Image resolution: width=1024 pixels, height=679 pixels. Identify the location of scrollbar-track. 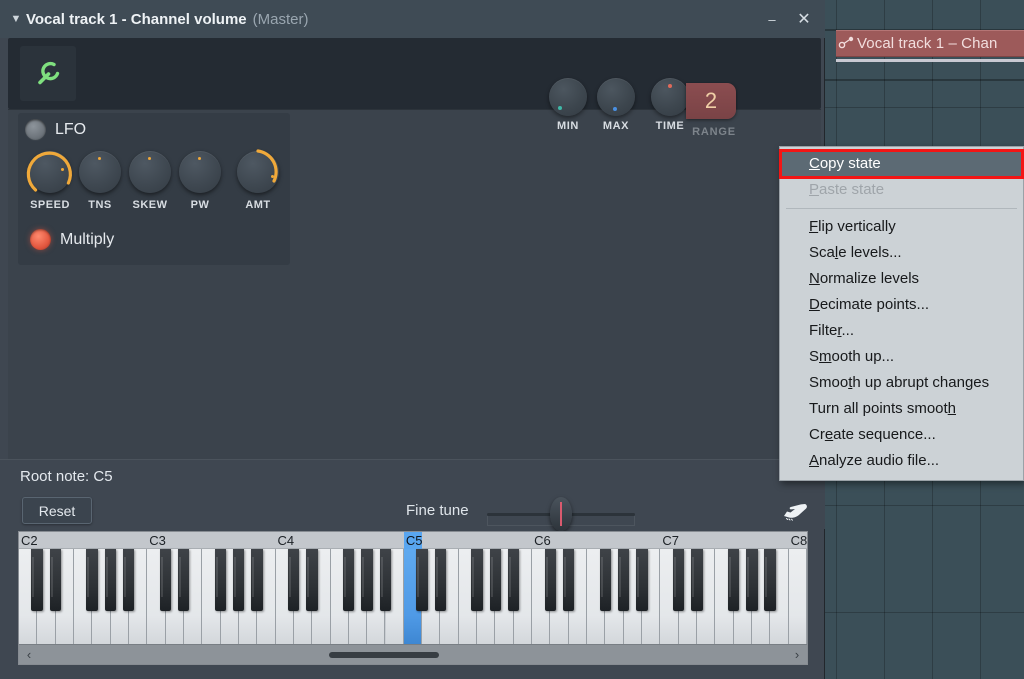
(413, 655).